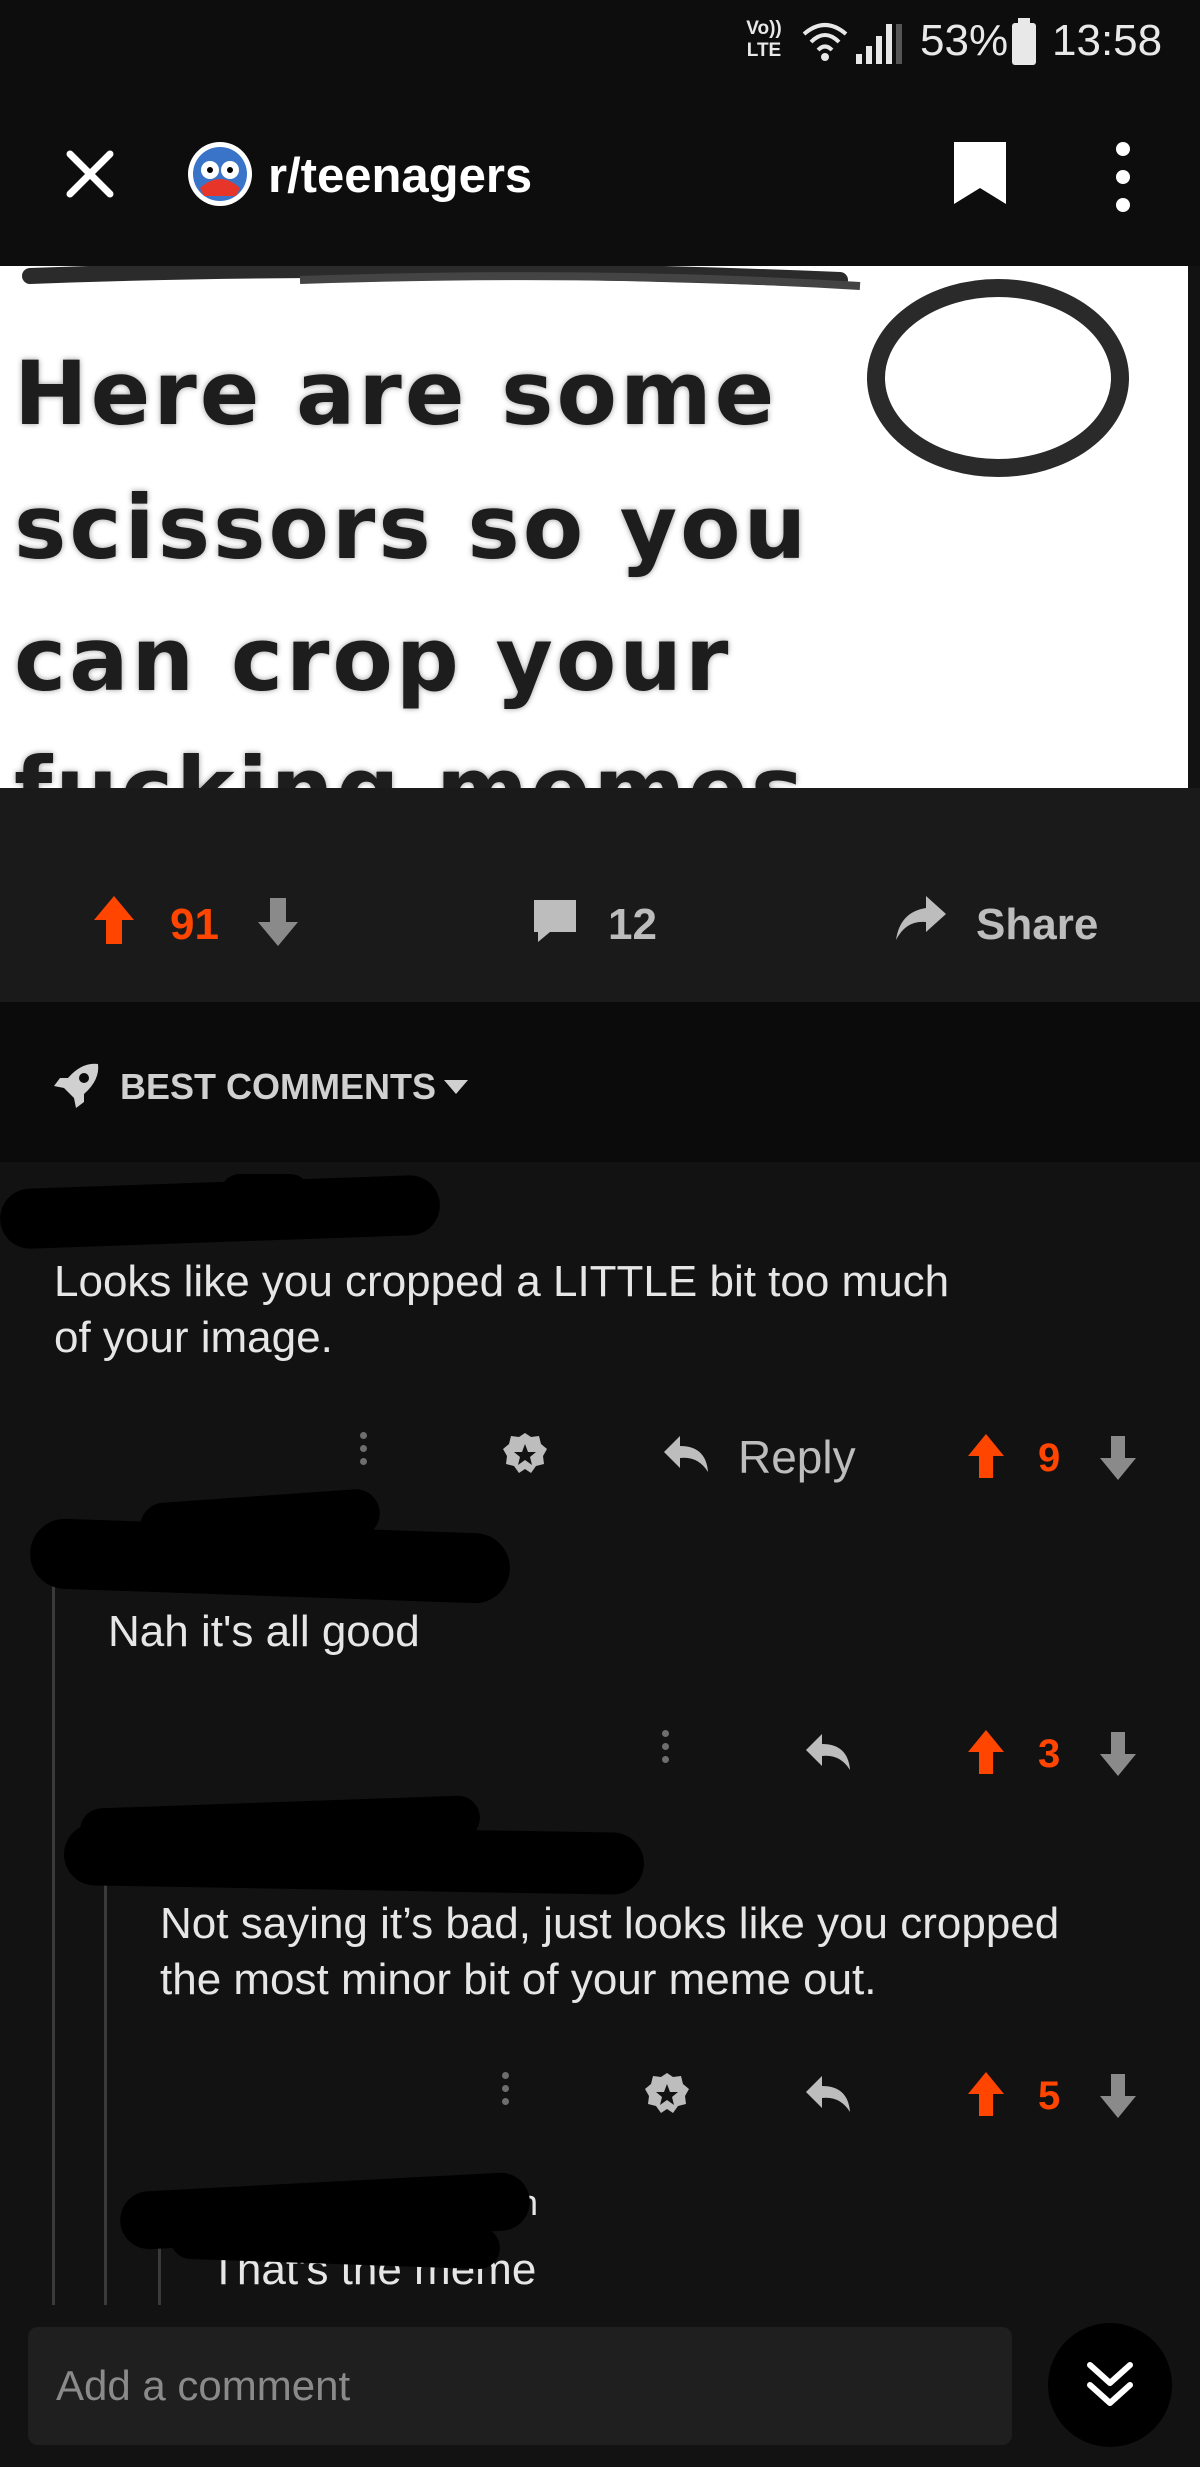  Describe the element at coordinates (518, 1979) in the screenshot. I see `comment-text-line: the most minor bit of your meme out.` at that location.